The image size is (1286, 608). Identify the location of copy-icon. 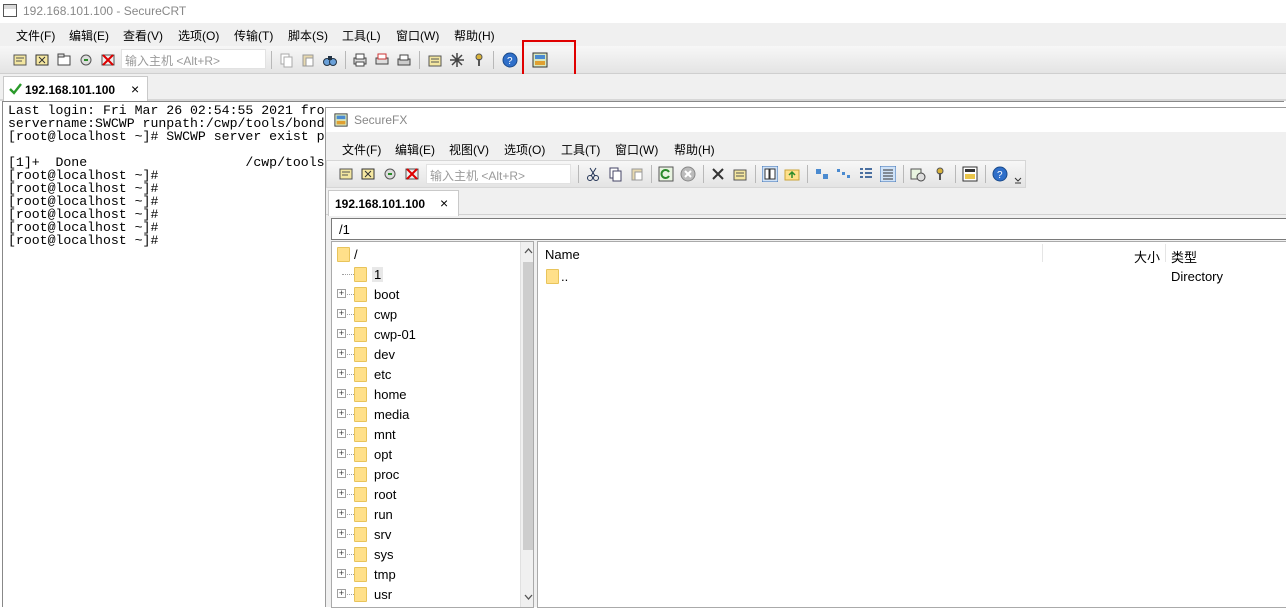
(286, 60).